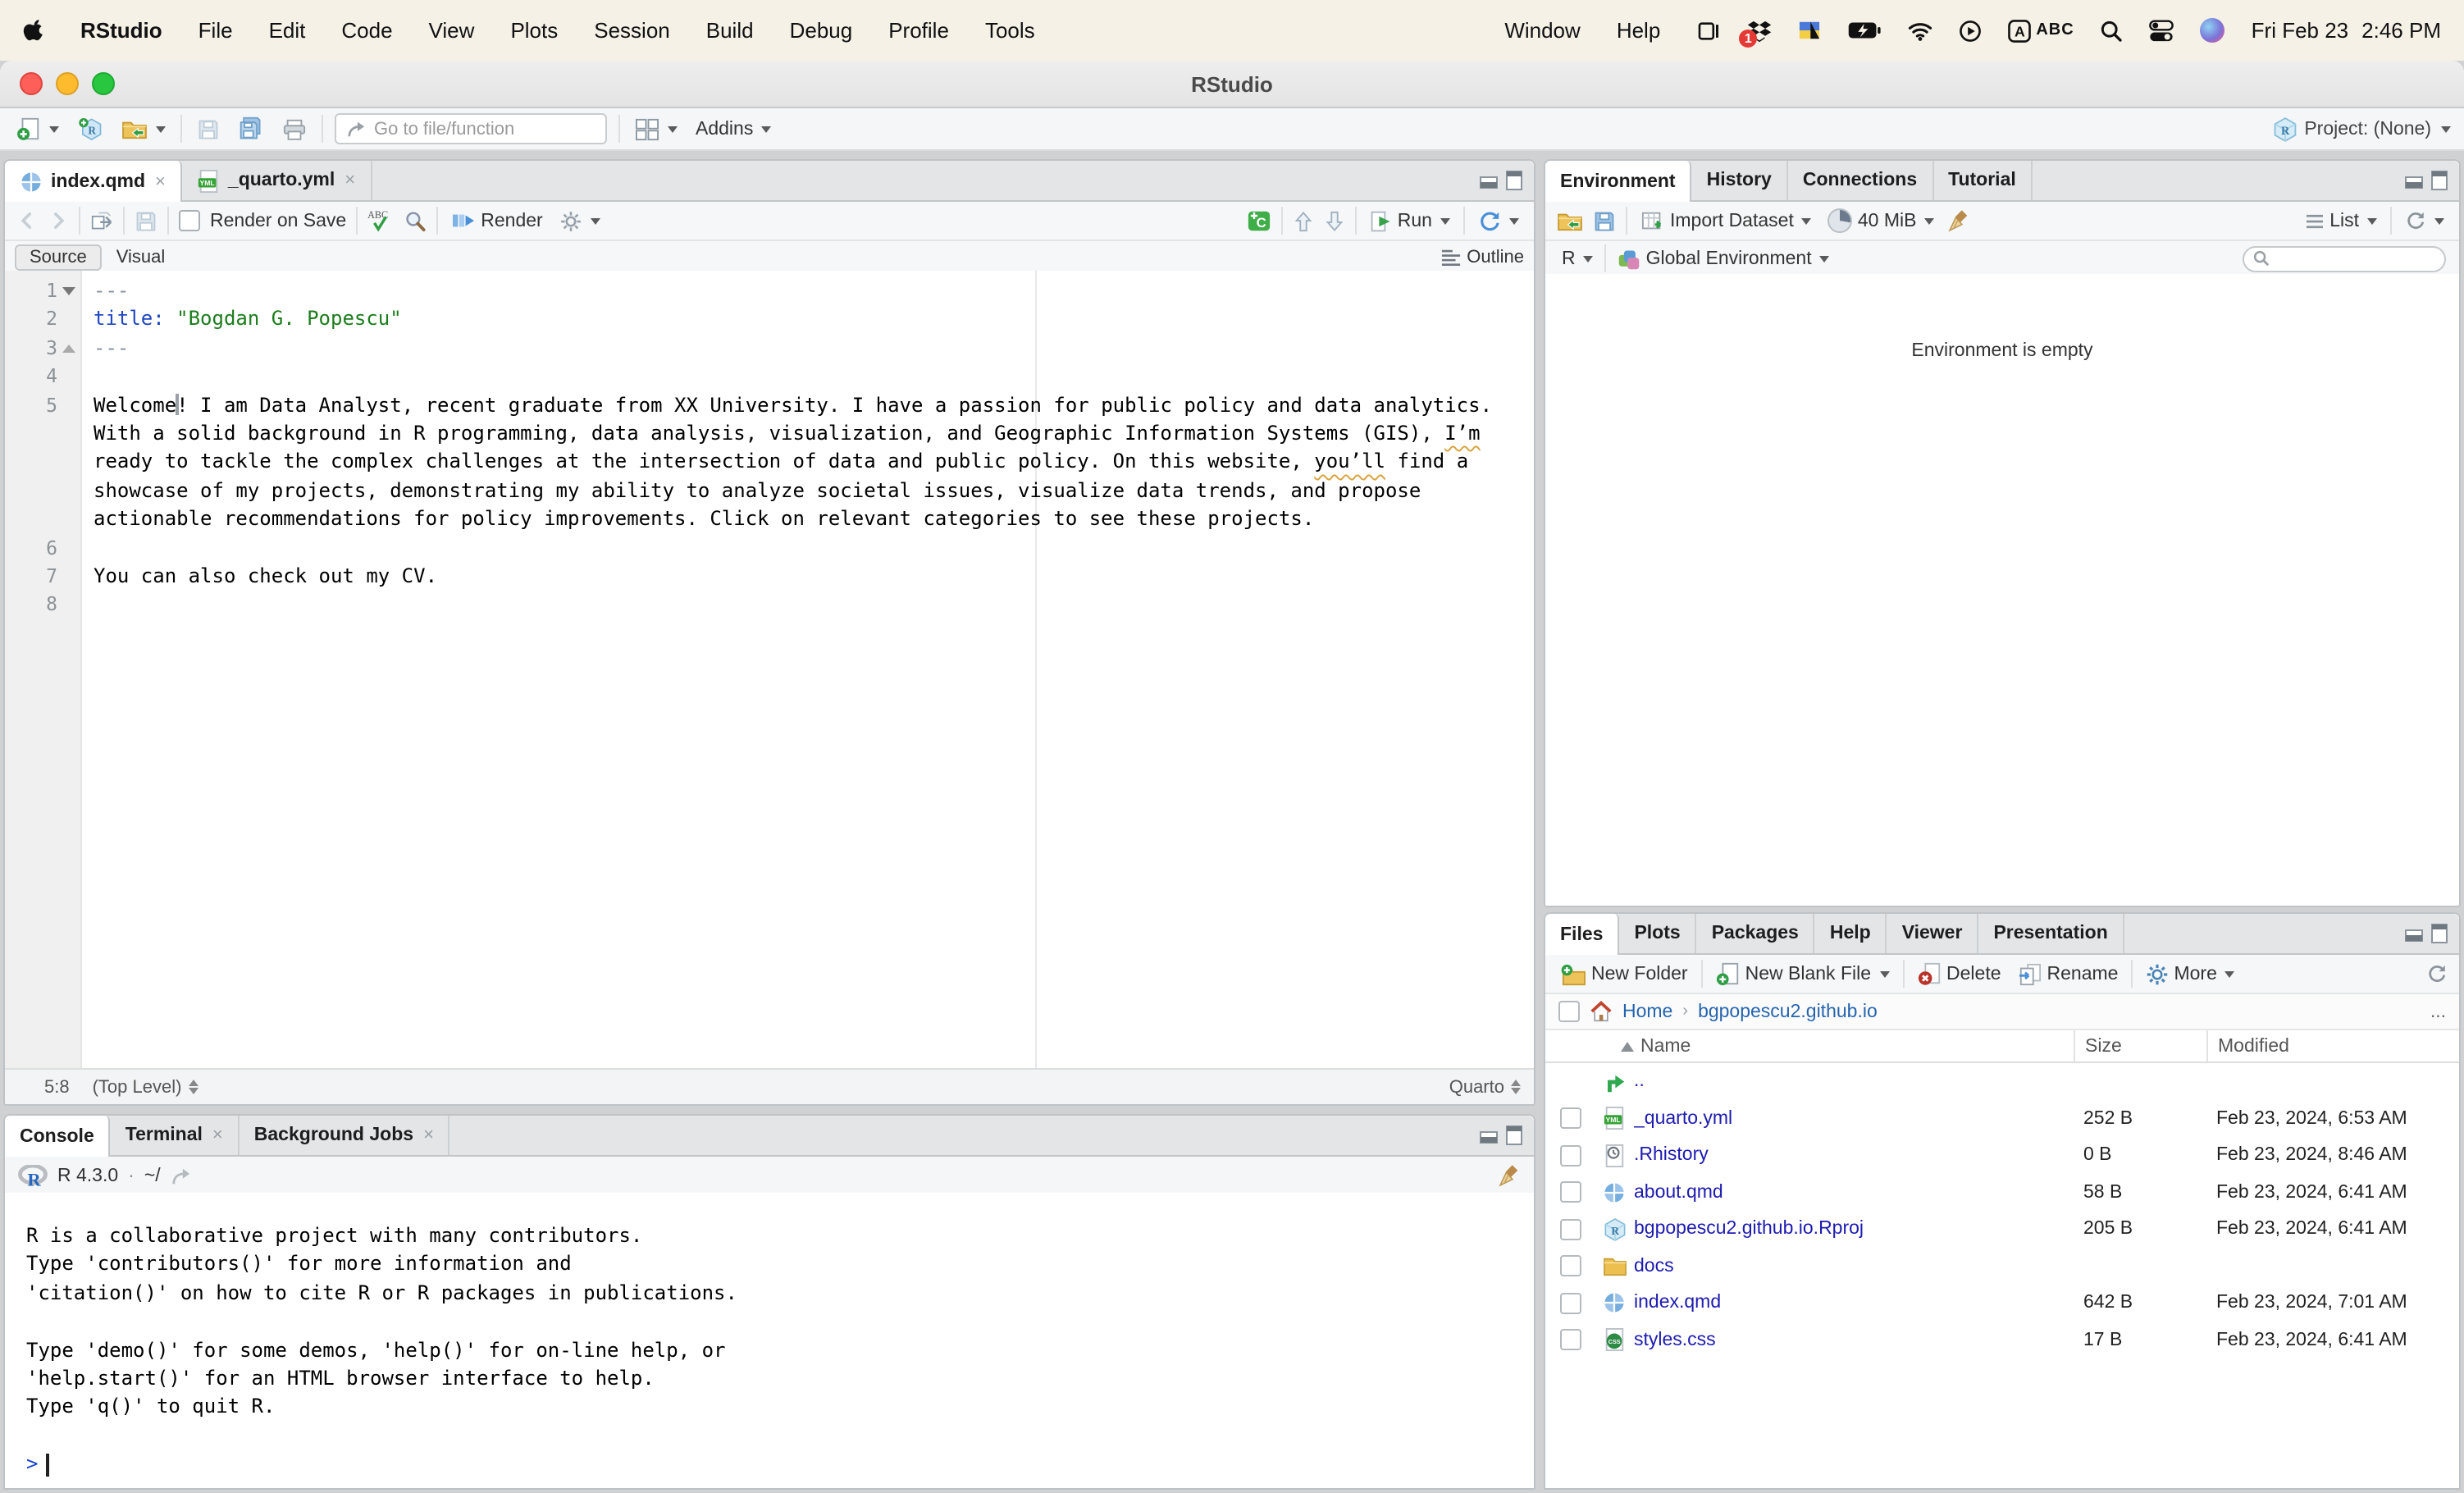 This screenshot has width=2464, height=1493. Describe the element at coordinates (175, 1135) in the screenshot. I see `tab-terminal: Terminal ×` at that location.